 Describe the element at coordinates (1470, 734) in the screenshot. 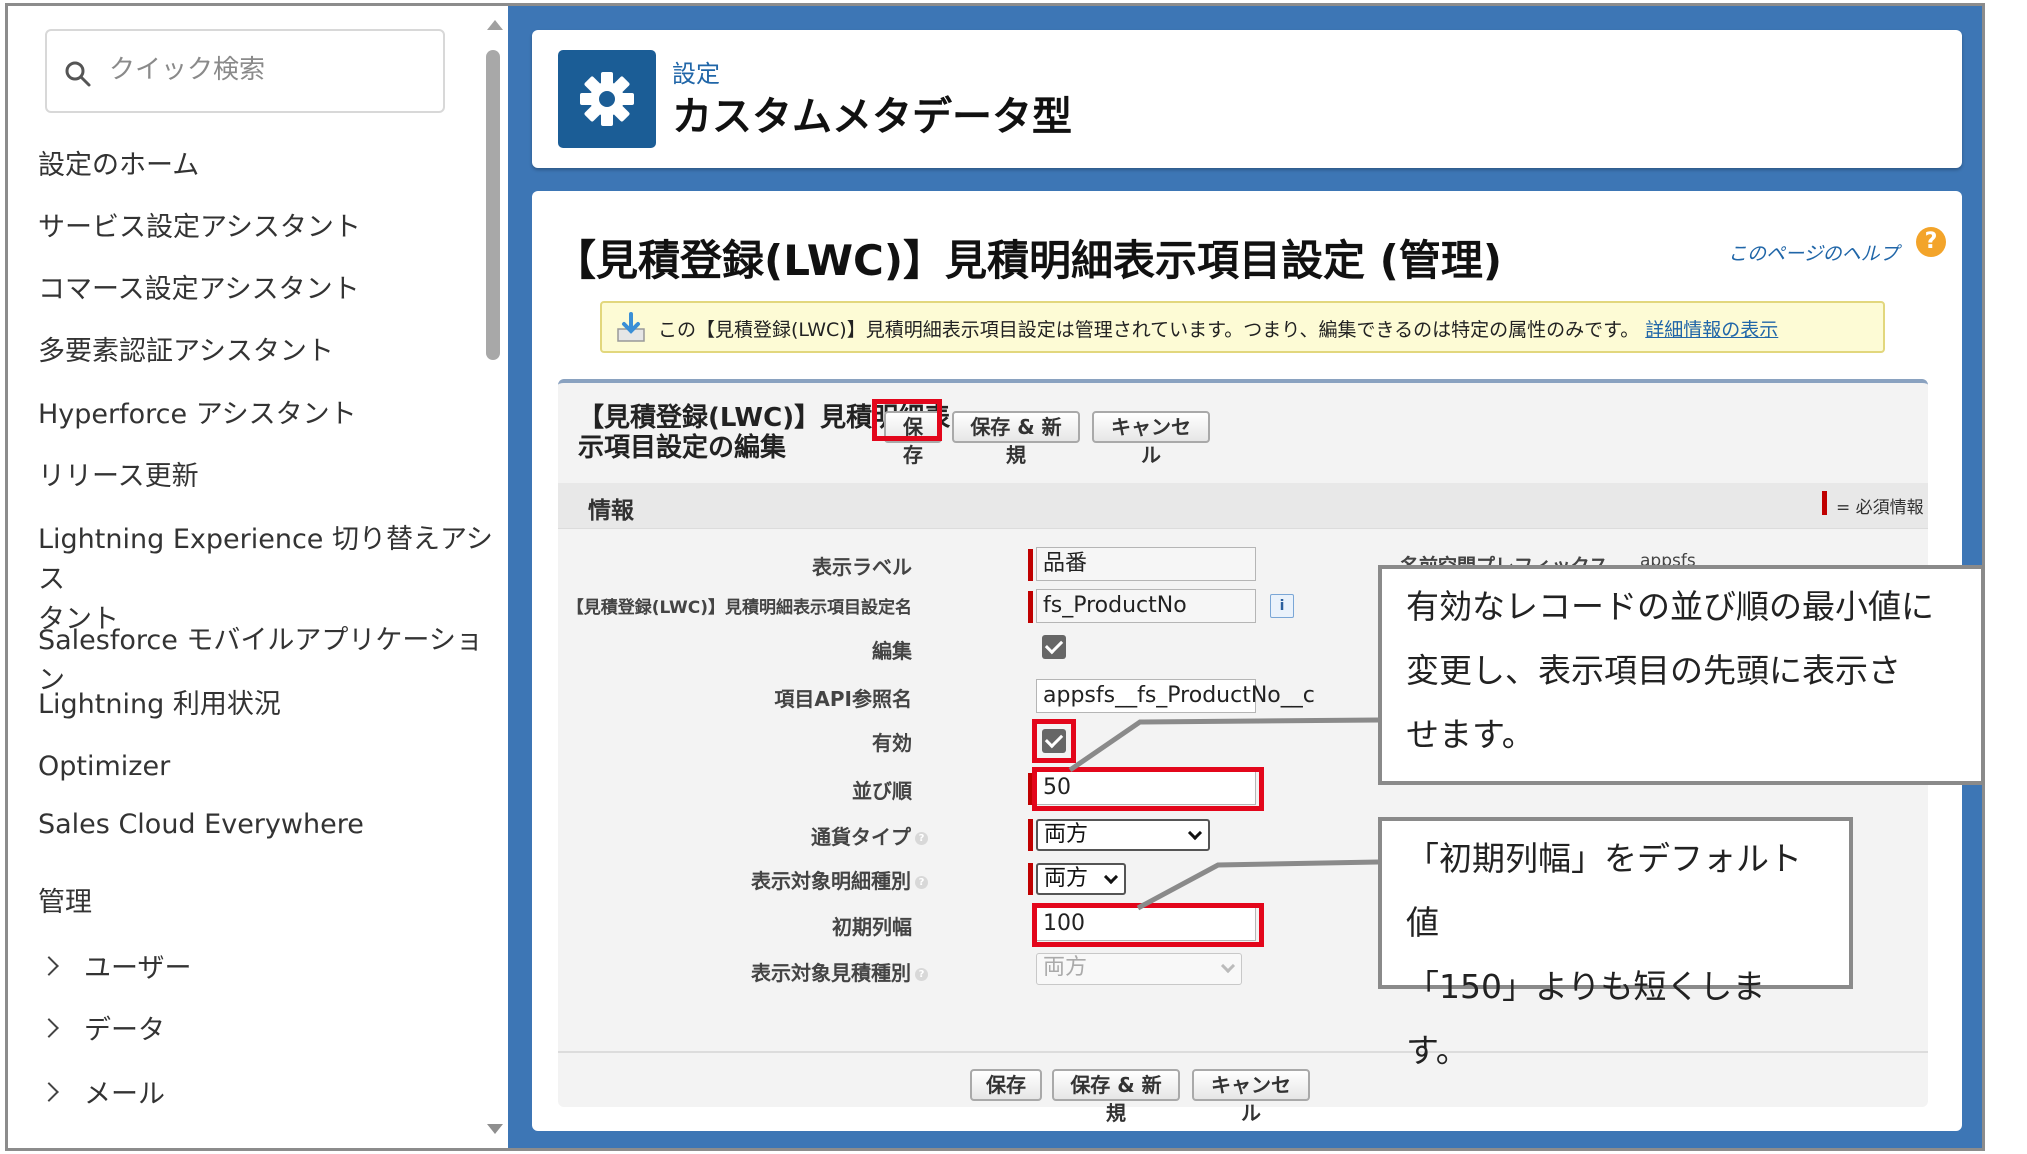

I see `callout-line: せます。` at that location.